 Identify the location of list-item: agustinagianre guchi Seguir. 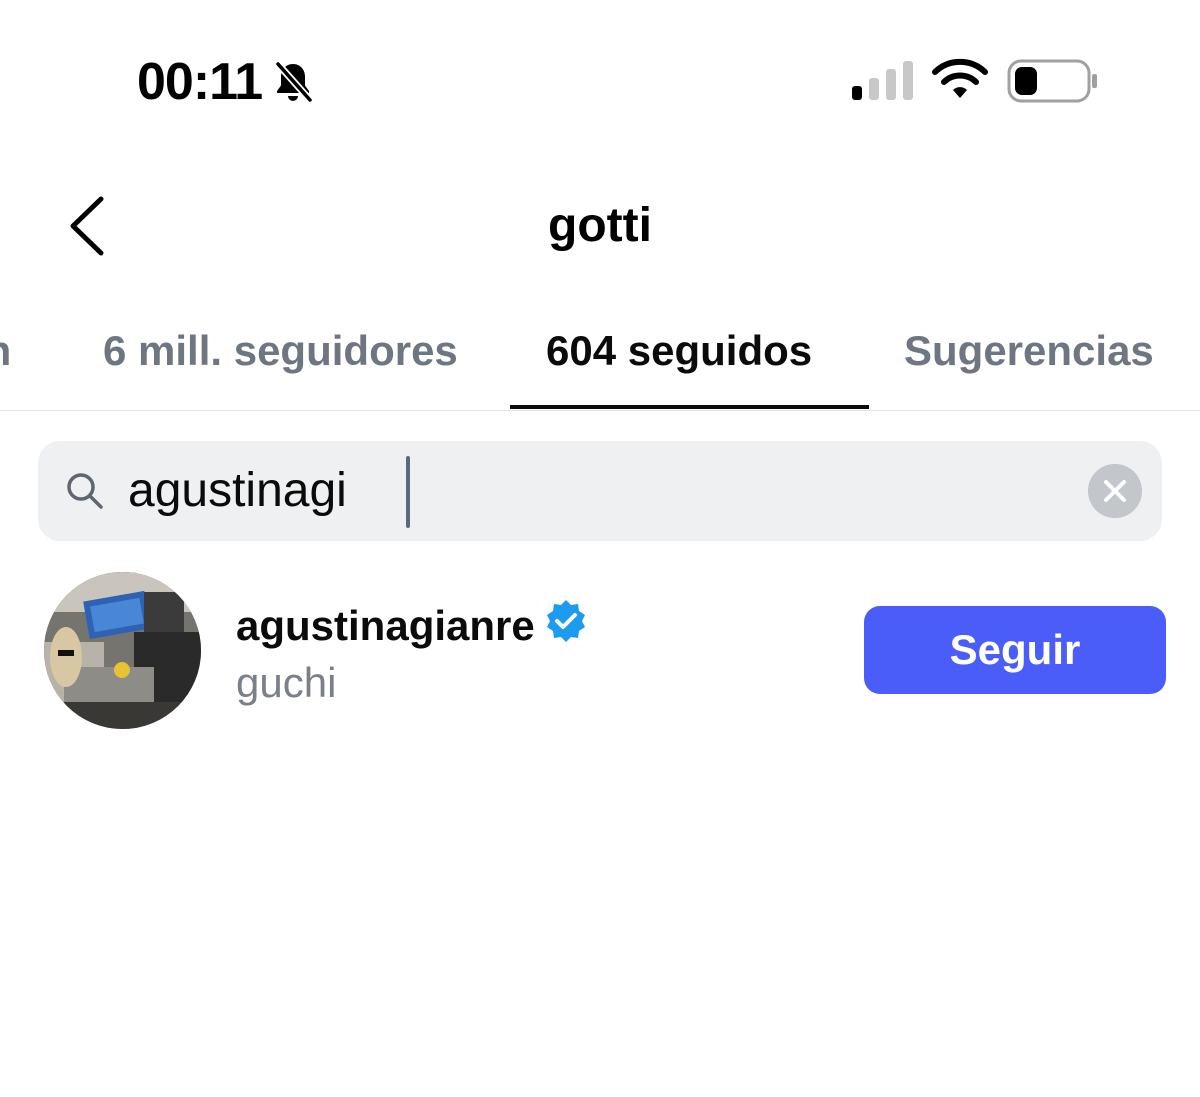
(600, 651).